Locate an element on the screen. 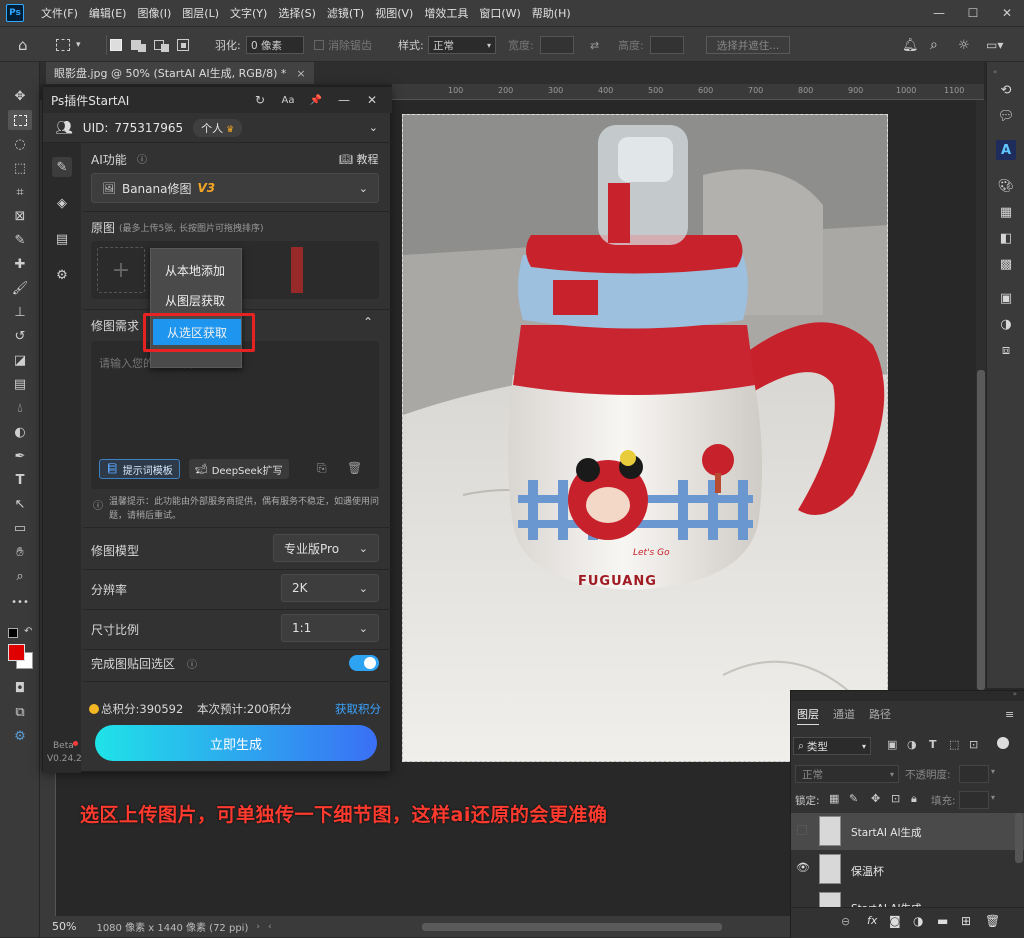 The height and width of the screenshot is (938, 1024). collapse-arrows-icon: » is located at coordinates (1015, 694).